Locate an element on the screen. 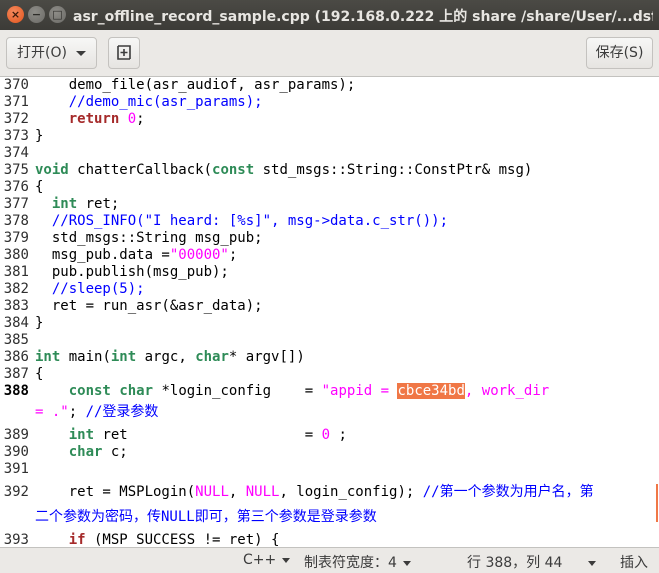  code-line: 373} is located at coordinates (22, 136).